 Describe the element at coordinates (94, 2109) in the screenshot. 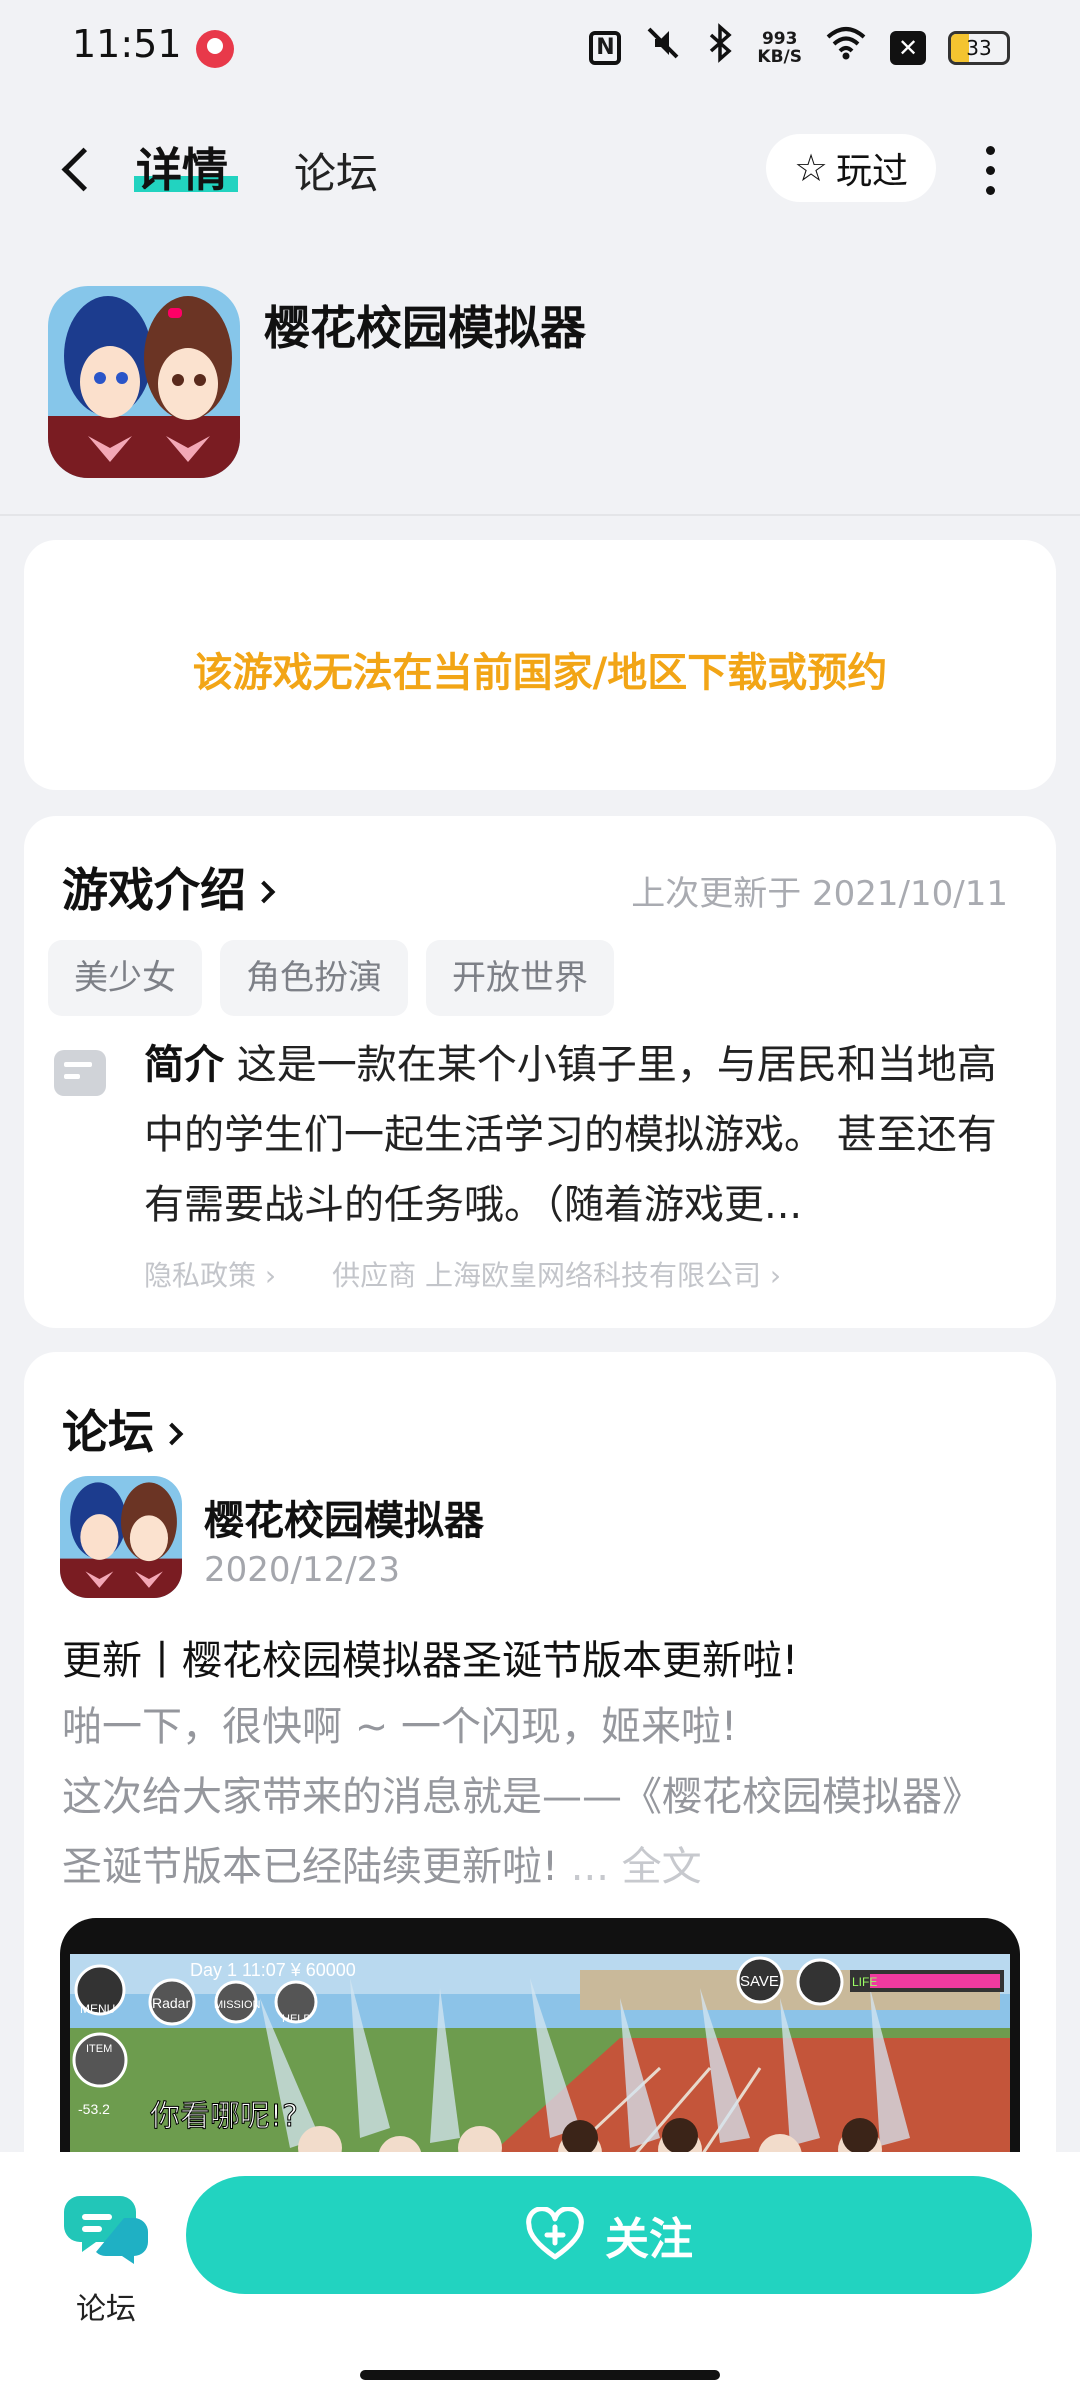

I see `hud-value-label: -53.2` at that location.